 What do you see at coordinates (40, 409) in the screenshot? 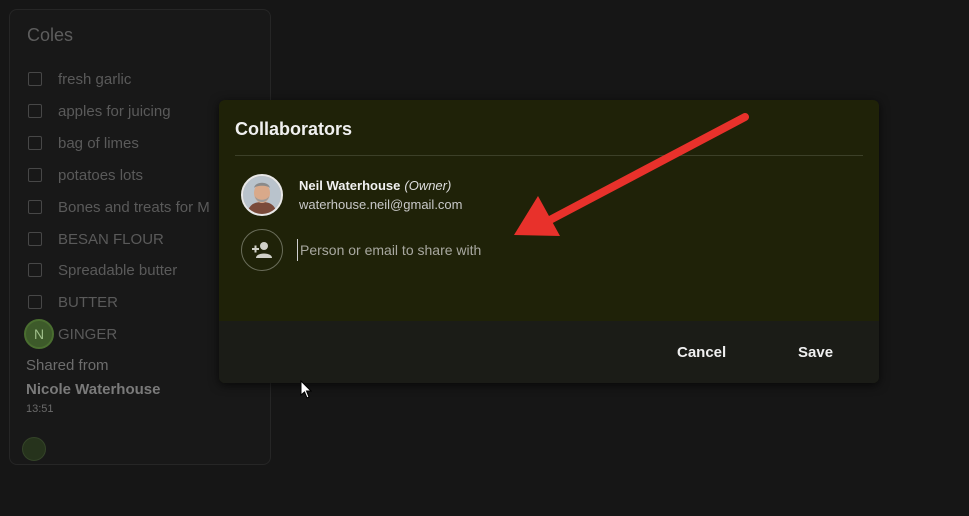
I see `note-timestamp: 13:51` at bounding box center [40, 409].